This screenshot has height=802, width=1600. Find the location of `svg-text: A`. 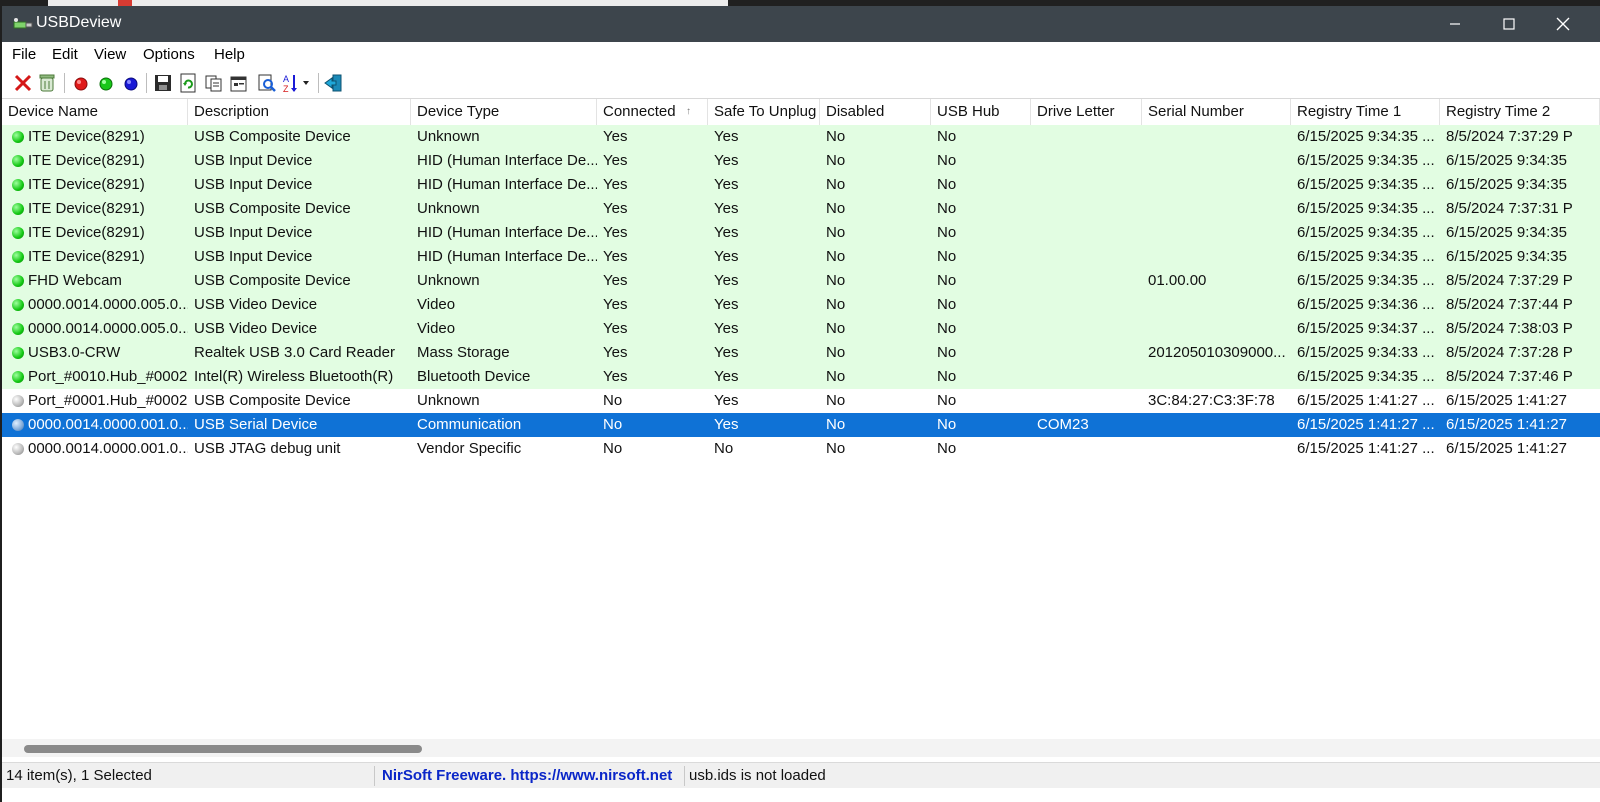

svg-text: A is located at coordinates (286, 79).